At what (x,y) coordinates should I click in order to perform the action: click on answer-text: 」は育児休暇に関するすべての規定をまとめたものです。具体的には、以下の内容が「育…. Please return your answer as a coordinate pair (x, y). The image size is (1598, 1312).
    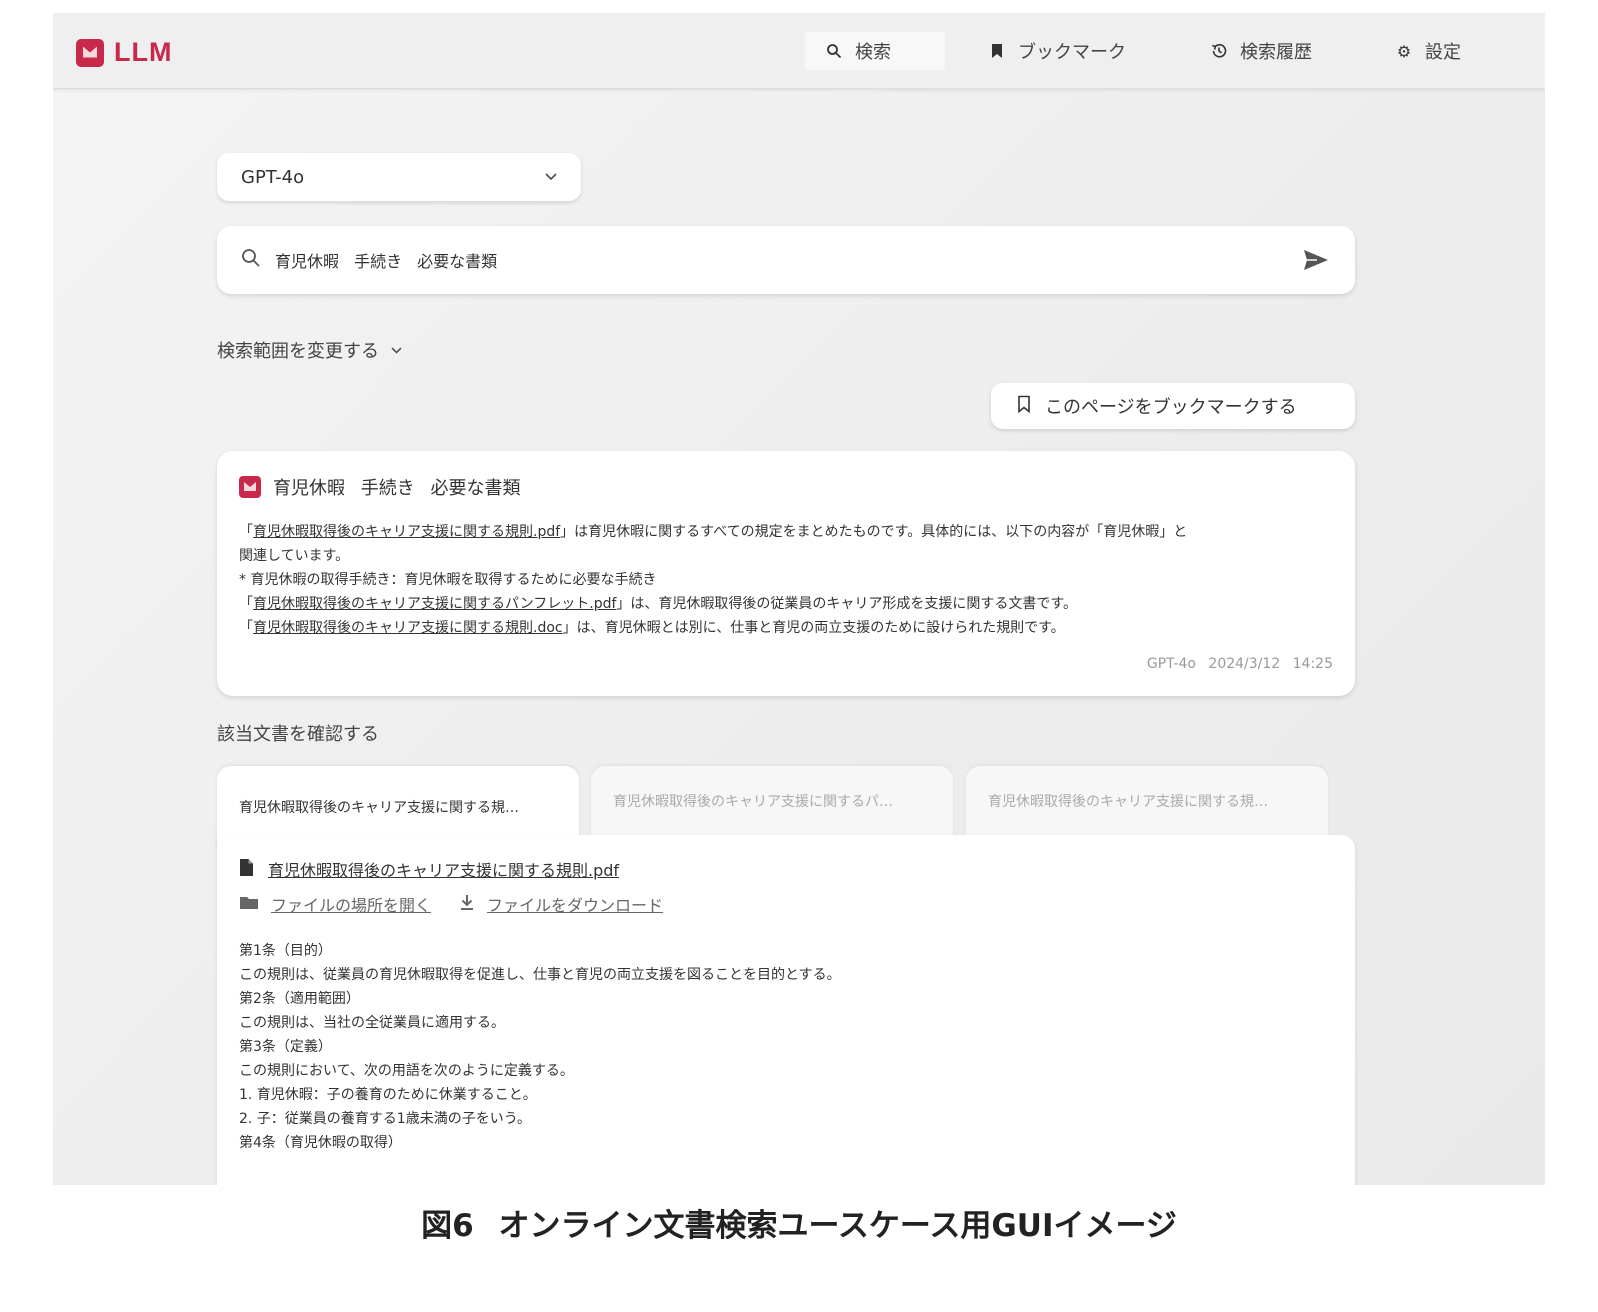
    Looking at the image, I should click on (874, 532).